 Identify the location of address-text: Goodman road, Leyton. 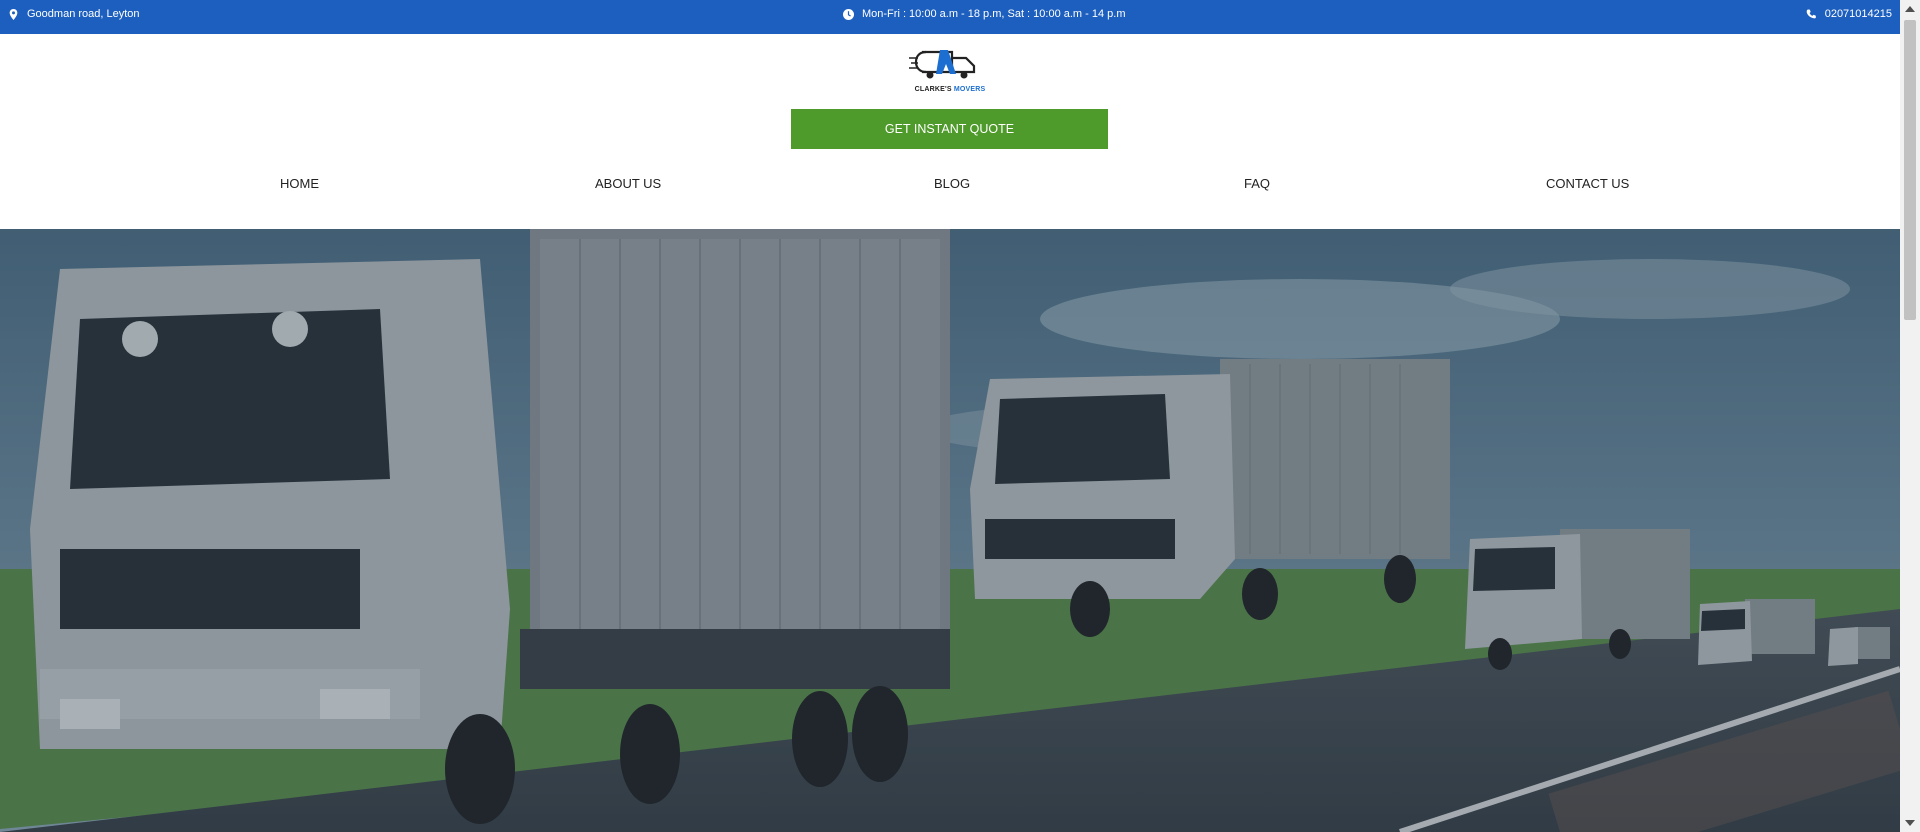
(83, 14).